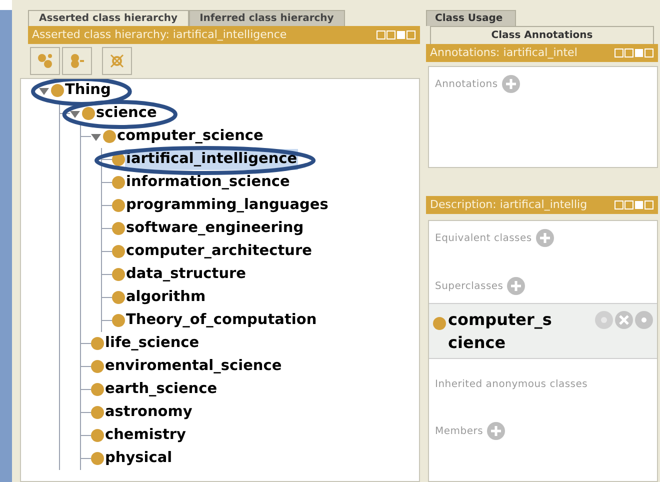 The width and height of the screenshot is (660, 482). What do you see at coordinates (219, 251) in the screenshot?
I see `tree-item: computer_architecture` at bounding box center [219, 251].